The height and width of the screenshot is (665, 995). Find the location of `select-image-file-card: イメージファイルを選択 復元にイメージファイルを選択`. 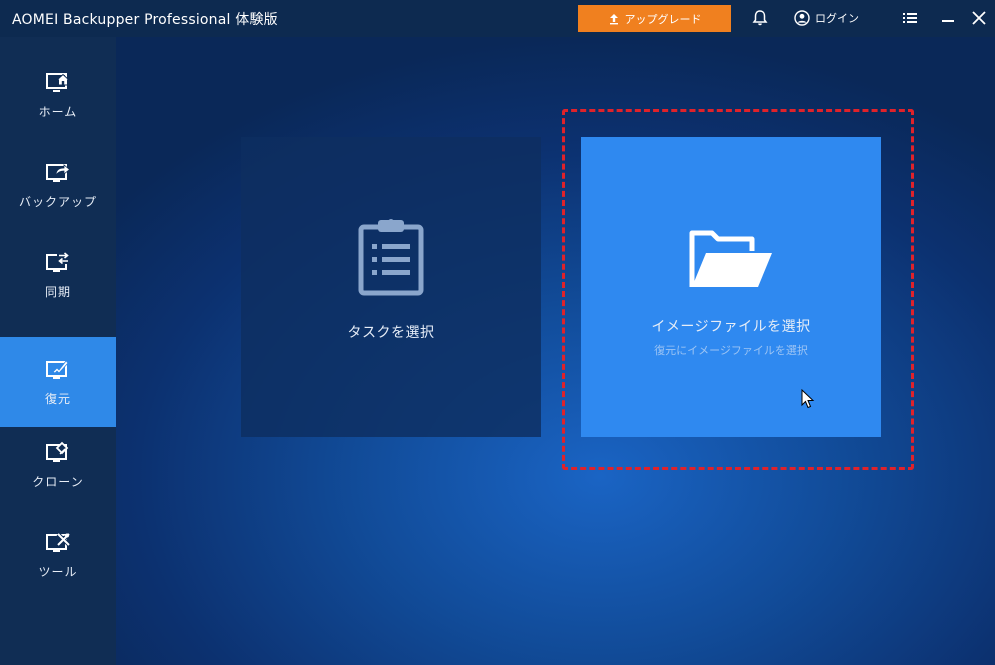

select-image-file-card: イメージファイルを選択 復元にイメージファイルを選択 is located at coordinates (731, 287).